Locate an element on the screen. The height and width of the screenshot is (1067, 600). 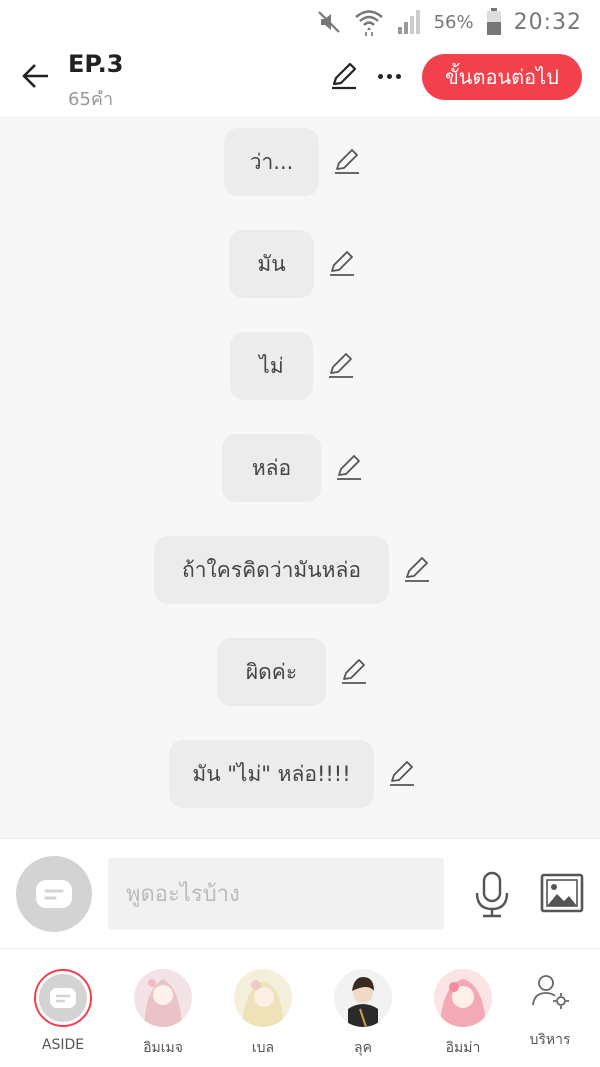
image-icon is located at coordinates (562, 893).